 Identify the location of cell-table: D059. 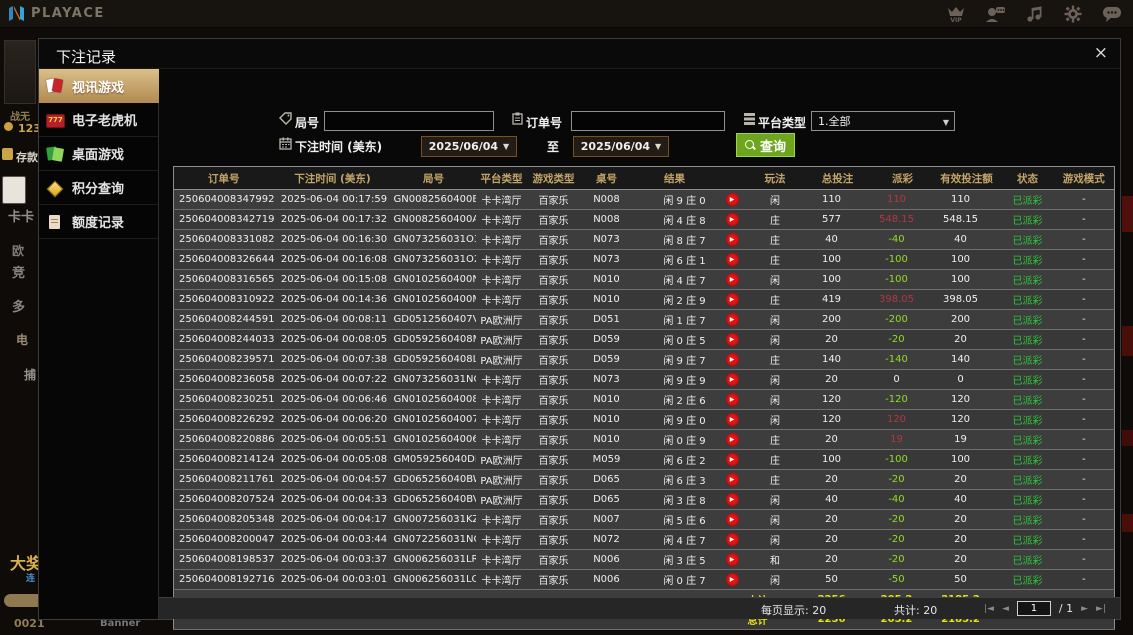
(606, 359).